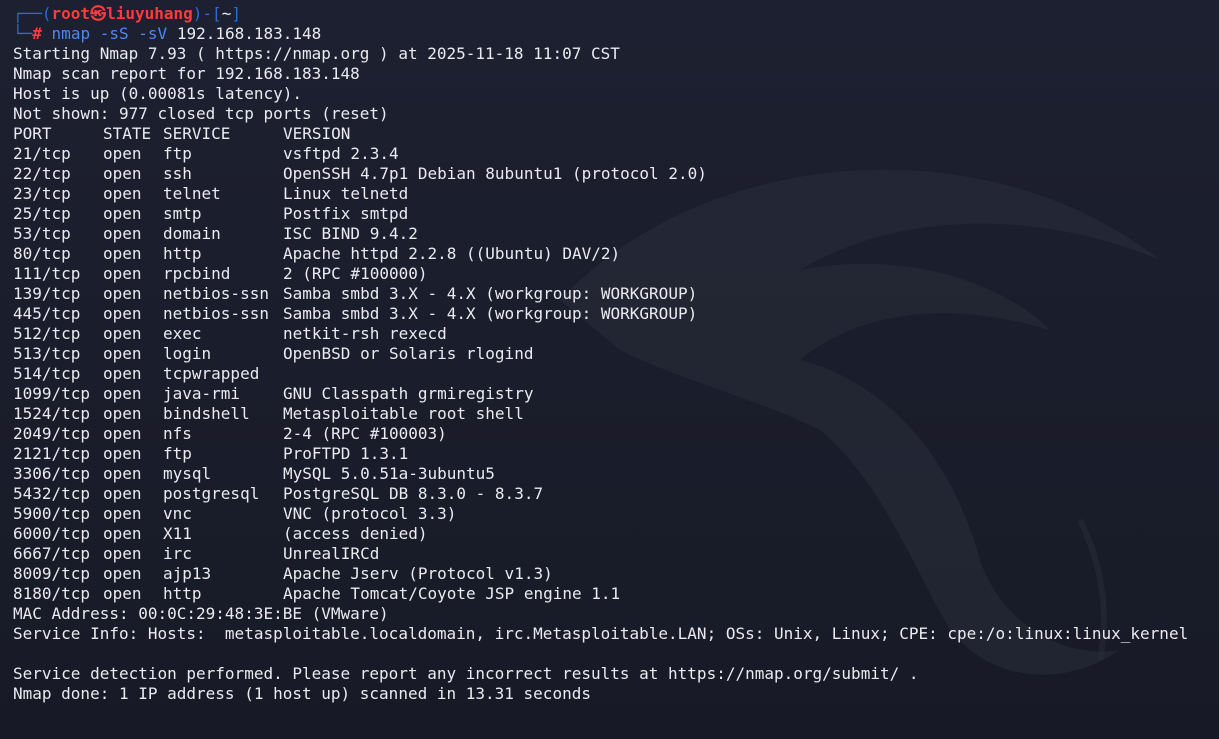 This screenshot has height=739, width=1219. Describe the element at coordinates (403, 413) in the screenshot. I see `version-cell: Metasploitable root shell` at that location.